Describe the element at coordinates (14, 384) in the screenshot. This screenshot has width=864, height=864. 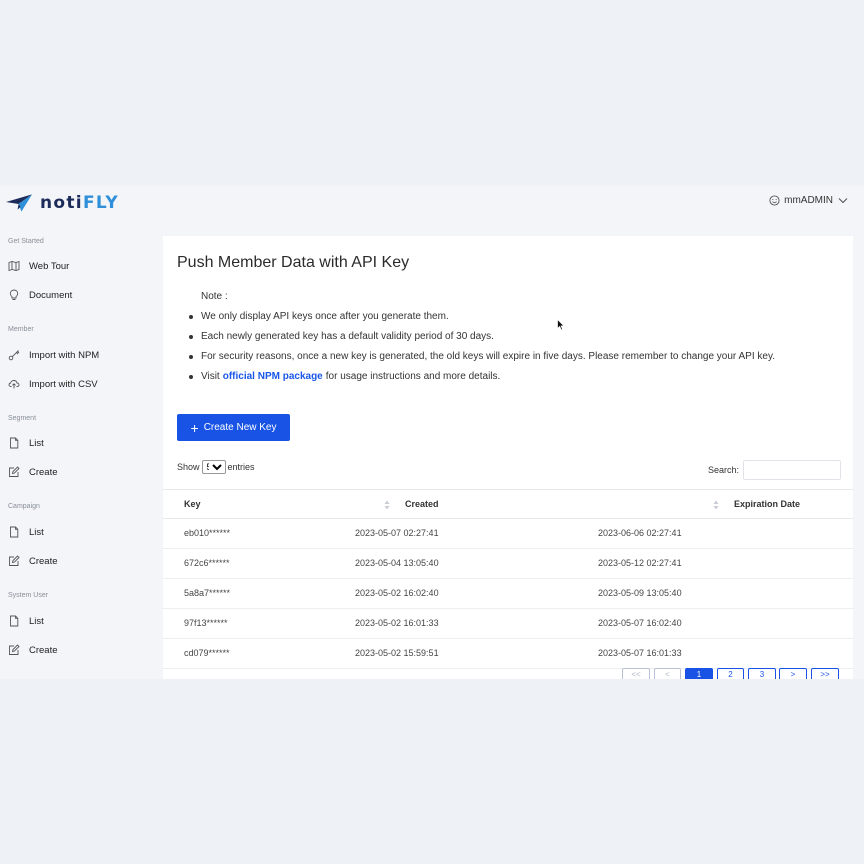
I see `cloud-upload-icon` at that location.